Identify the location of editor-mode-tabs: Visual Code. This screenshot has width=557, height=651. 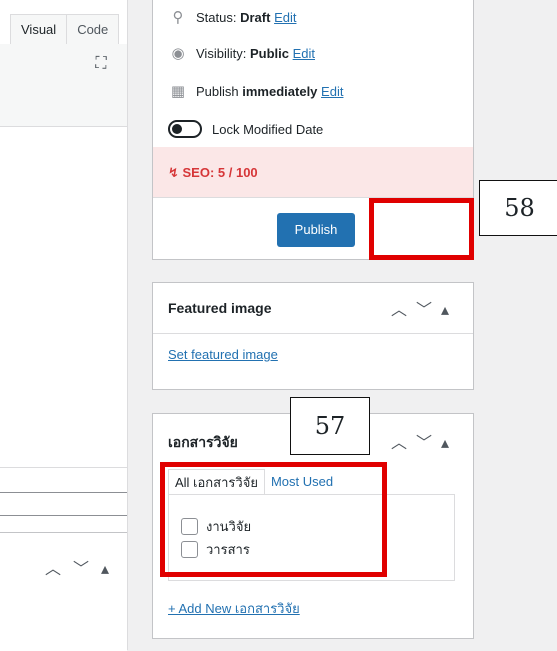
(65, 29).